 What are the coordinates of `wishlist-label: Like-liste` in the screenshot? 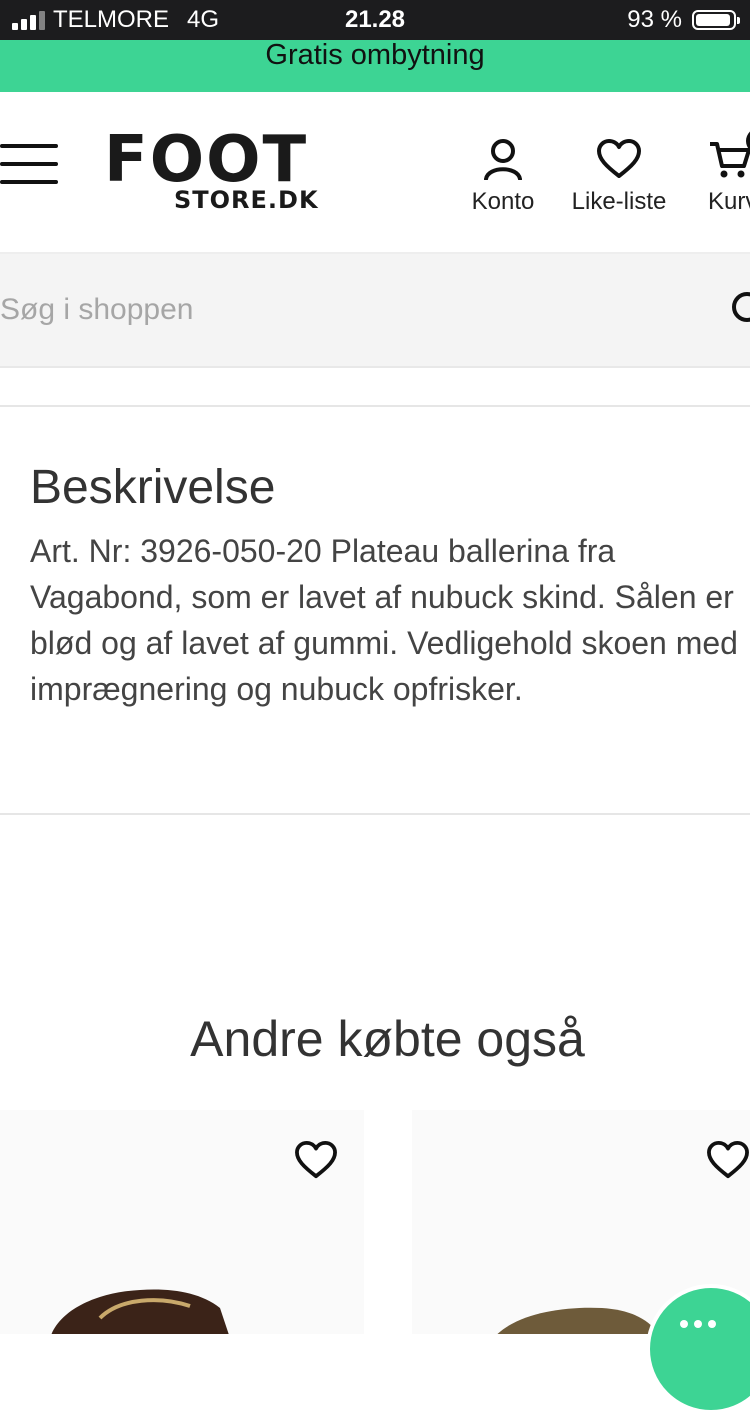 It's located at (619, 201).